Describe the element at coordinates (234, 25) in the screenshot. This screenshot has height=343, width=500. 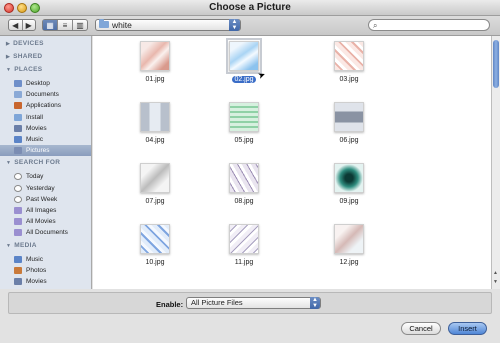
I see `popup-arrows-icon: ▲ ▼` at that location.